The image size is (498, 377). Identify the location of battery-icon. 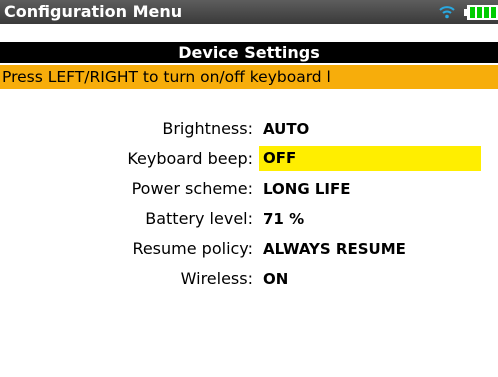
(481, 12).